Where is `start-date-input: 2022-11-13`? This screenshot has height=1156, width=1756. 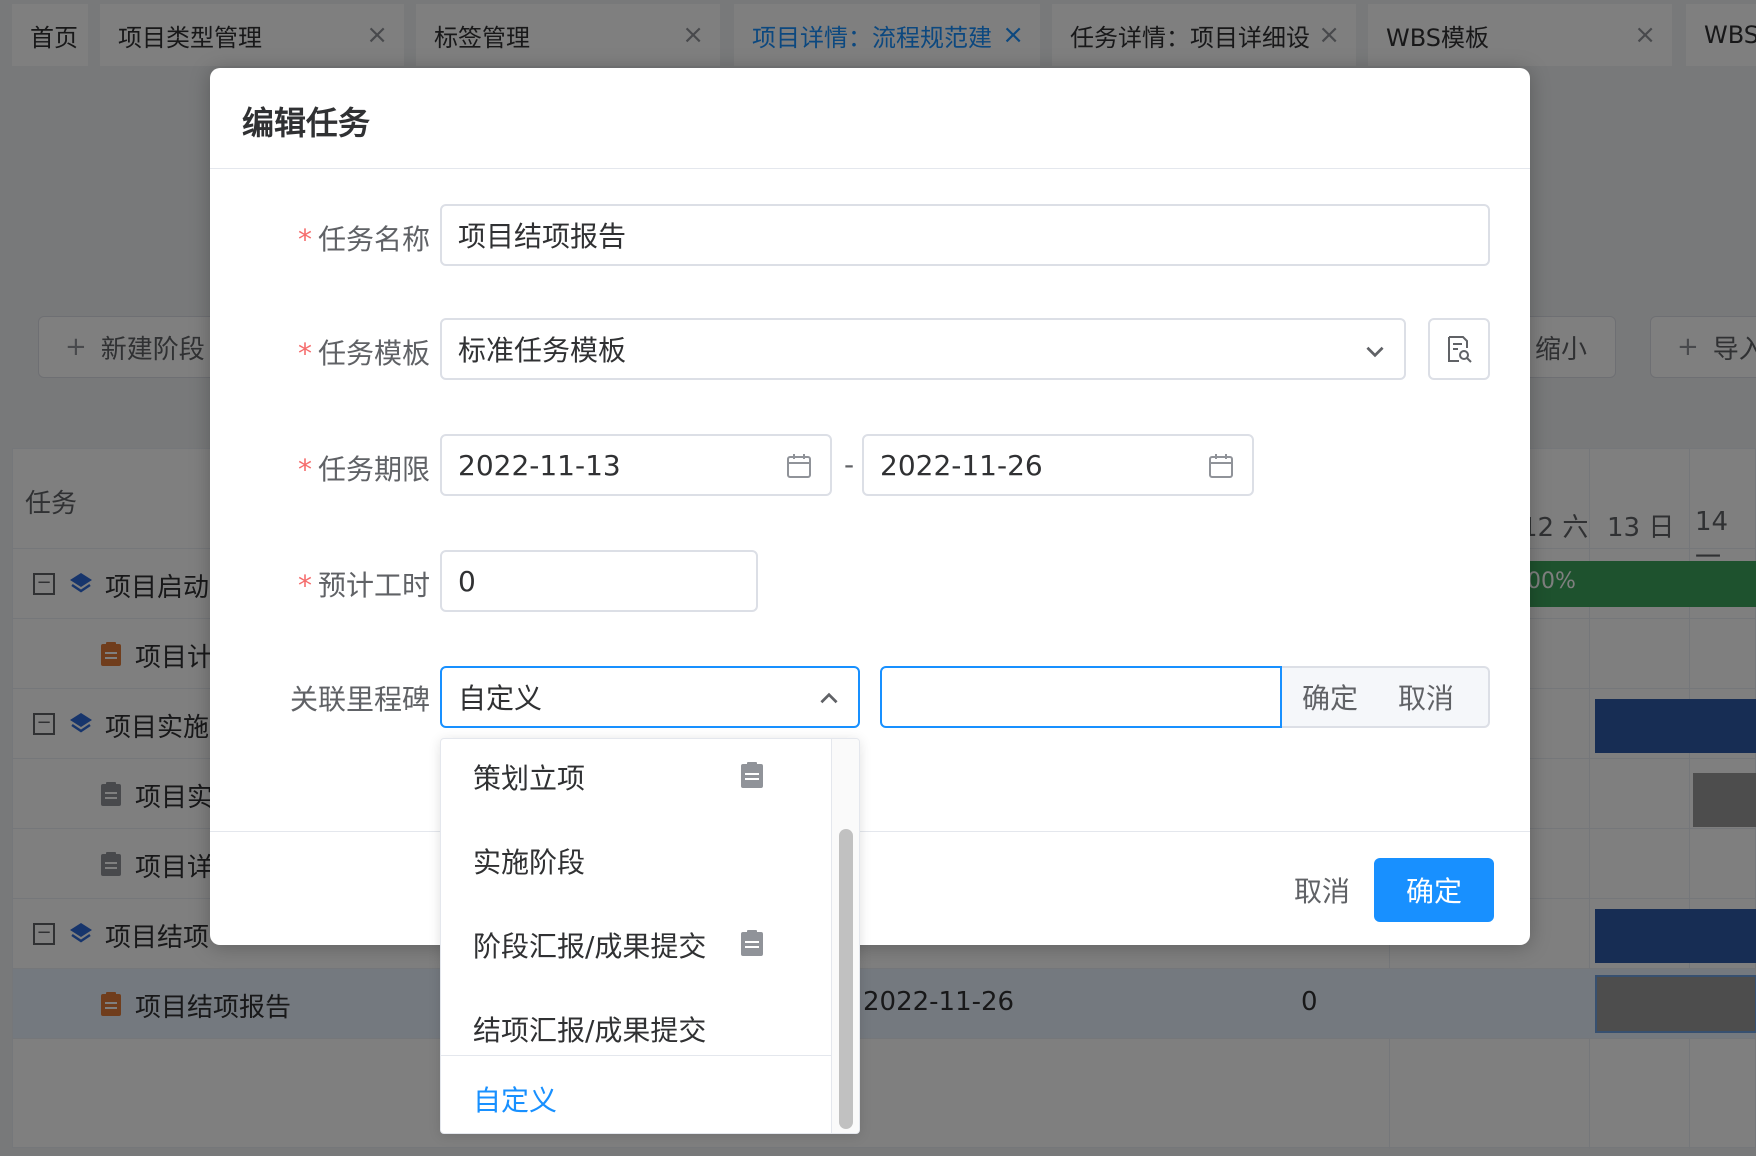
start-date-input: 2022-11-13 is located at coordinates (636, 465).